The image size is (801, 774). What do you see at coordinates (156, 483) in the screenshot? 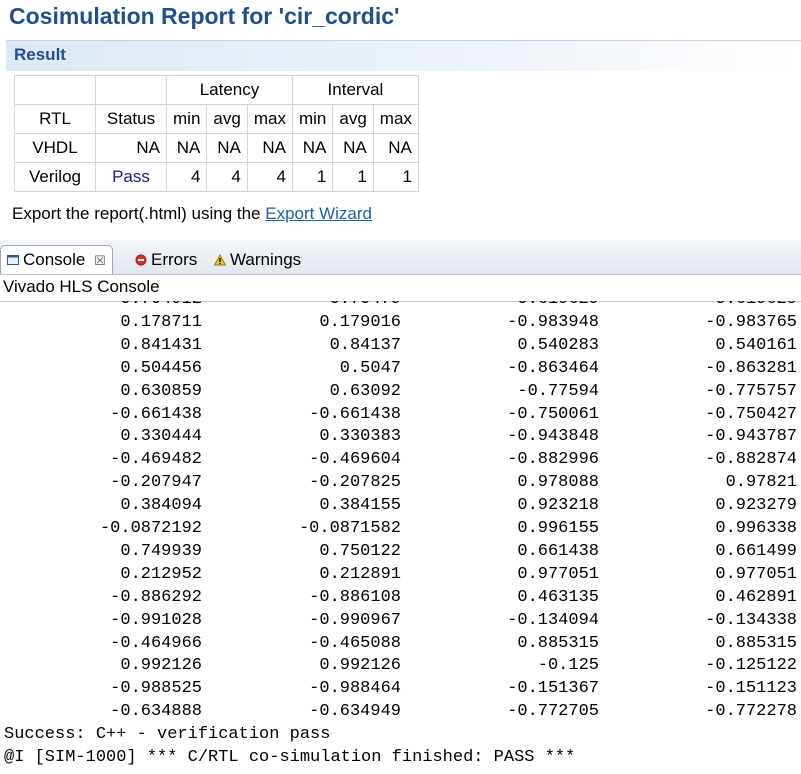
I see `console-value: -0.207947` at bounding box center [156, 483].